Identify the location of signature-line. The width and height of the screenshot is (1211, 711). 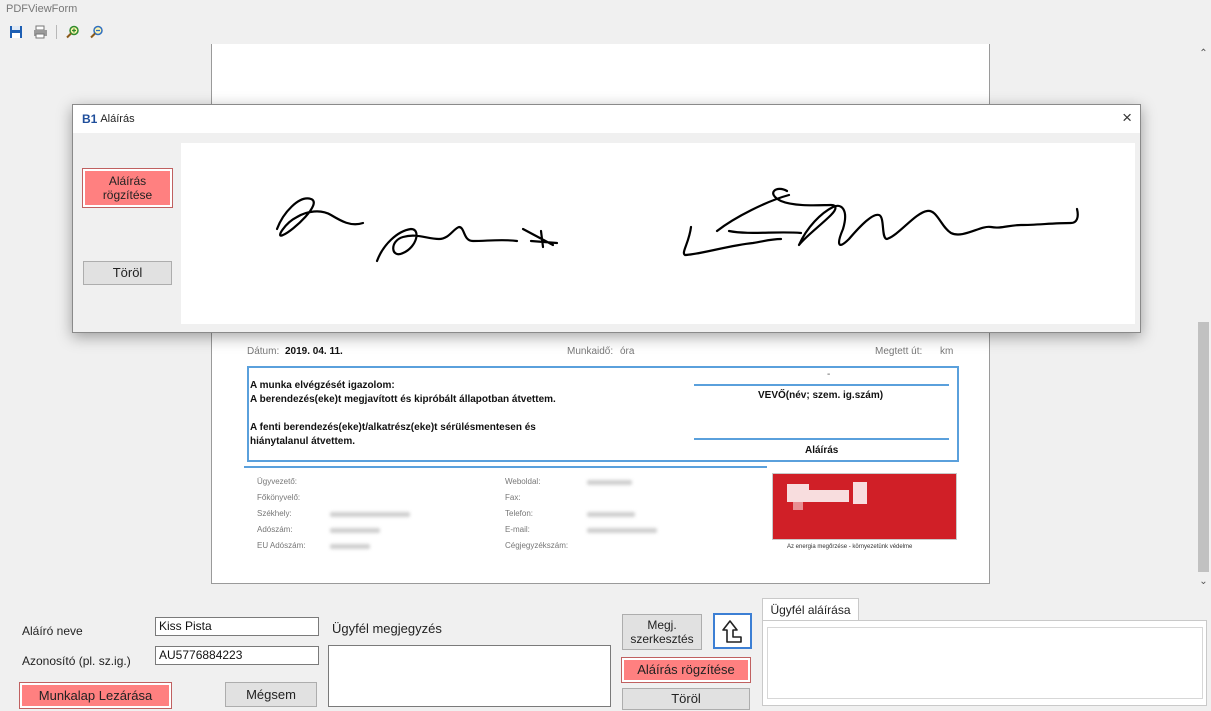
(821, 439).